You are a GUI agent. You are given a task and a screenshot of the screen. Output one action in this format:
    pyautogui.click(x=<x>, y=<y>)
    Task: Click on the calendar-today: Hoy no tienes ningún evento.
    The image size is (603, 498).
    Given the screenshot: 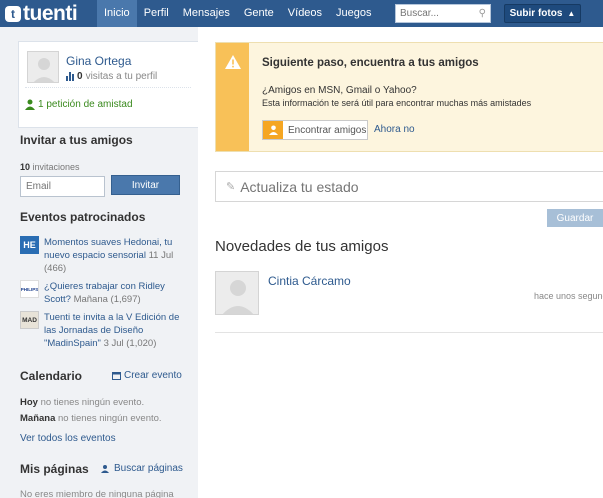 What is the action you would take?
    pyautogui.click(x=82, y=402)
    